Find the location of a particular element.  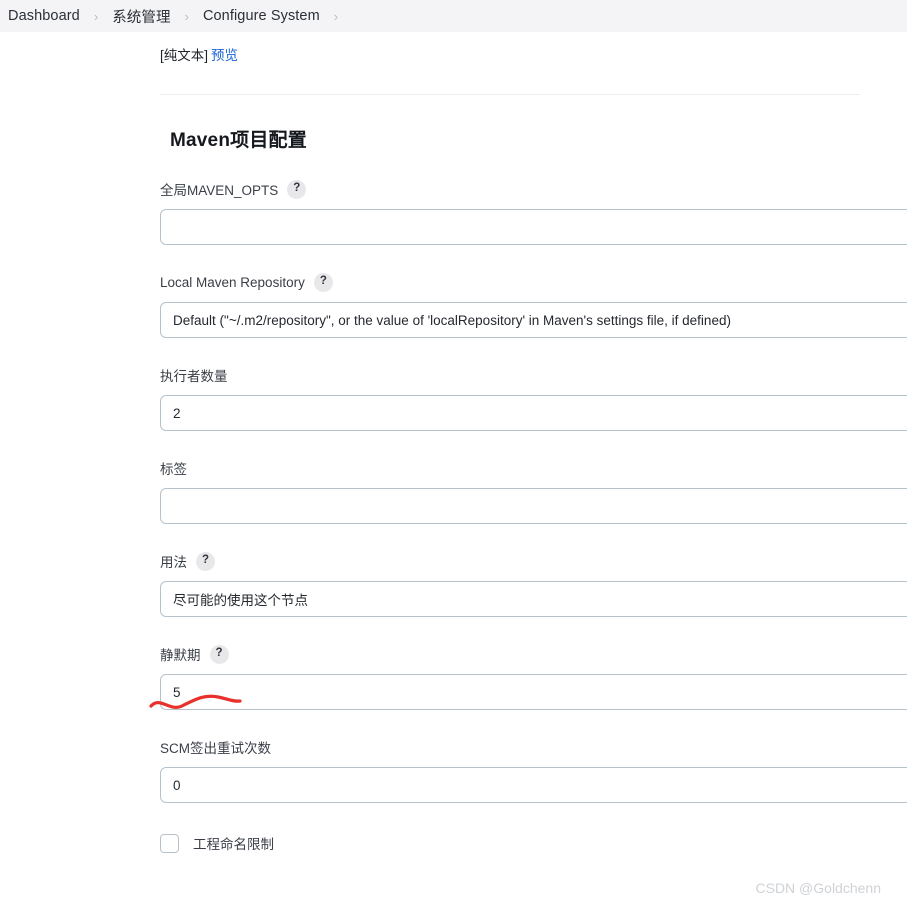

field-scm-checkout-retry-count: SCM签出重试次数 0 is located at coordinates (533, 770).